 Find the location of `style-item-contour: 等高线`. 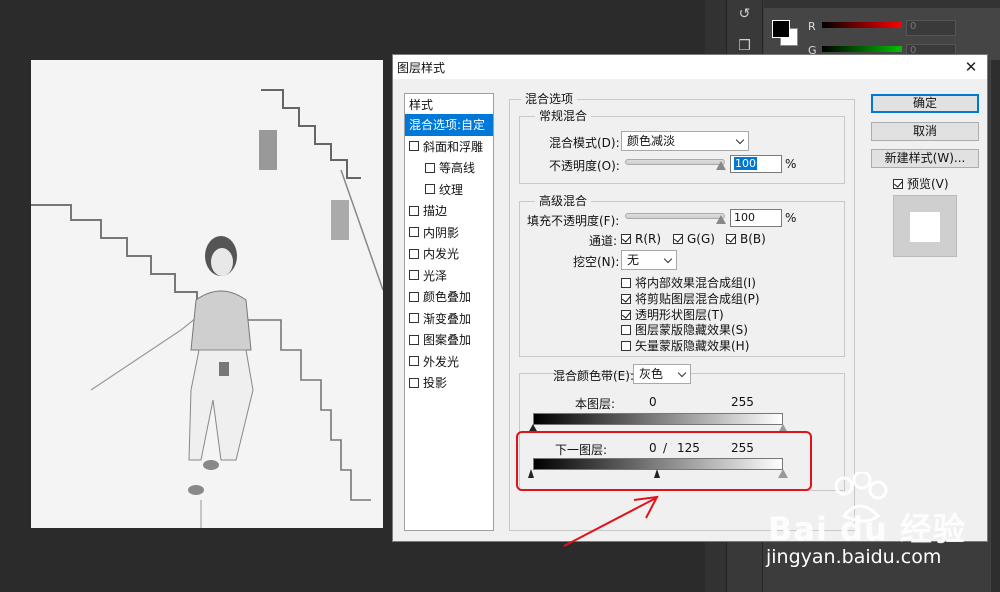

style-item-contour: 等高线 is located at coordinates (449, 168).